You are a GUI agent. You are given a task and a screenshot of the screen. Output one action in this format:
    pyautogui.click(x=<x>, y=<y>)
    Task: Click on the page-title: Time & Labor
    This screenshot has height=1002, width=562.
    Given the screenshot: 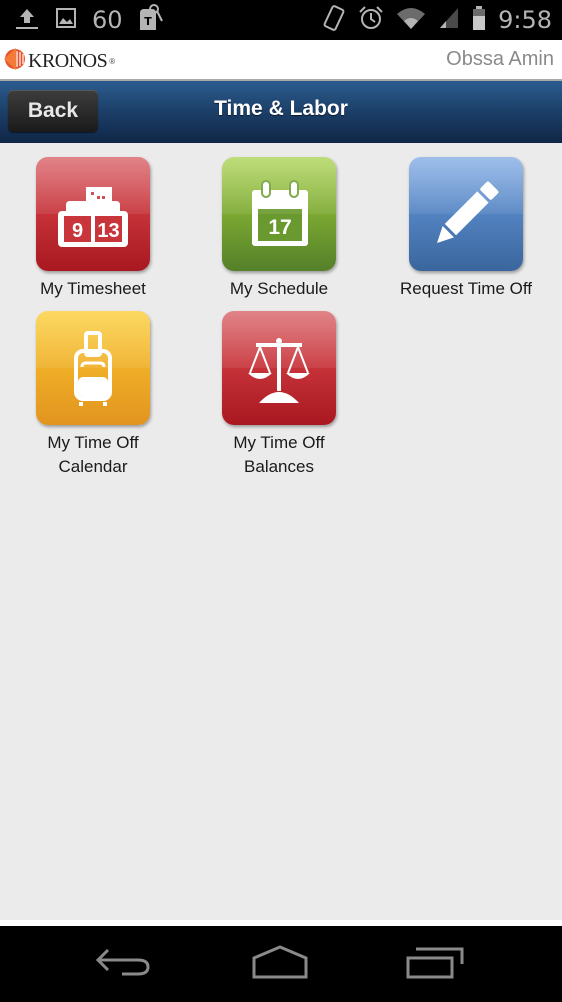 What is the action you would take?
    pyautogui.click(x=281, y=108)
    